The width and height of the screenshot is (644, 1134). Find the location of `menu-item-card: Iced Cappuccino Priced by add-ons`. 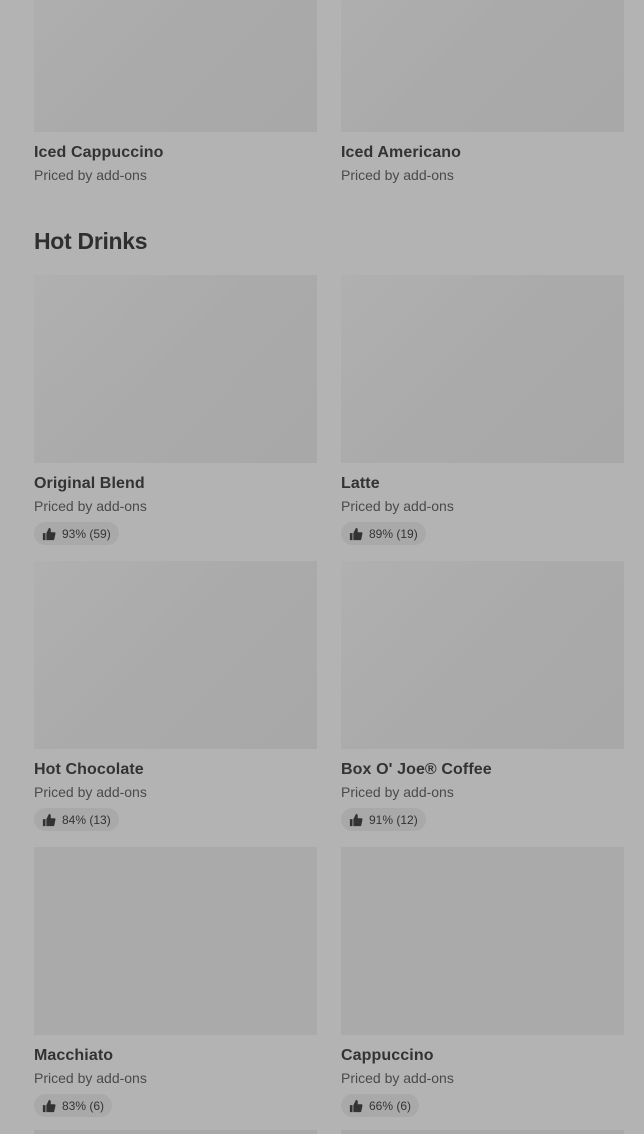

menu-item-card: Iced Cappuccino Priced by add-ons is located at coordinates (175, 92).